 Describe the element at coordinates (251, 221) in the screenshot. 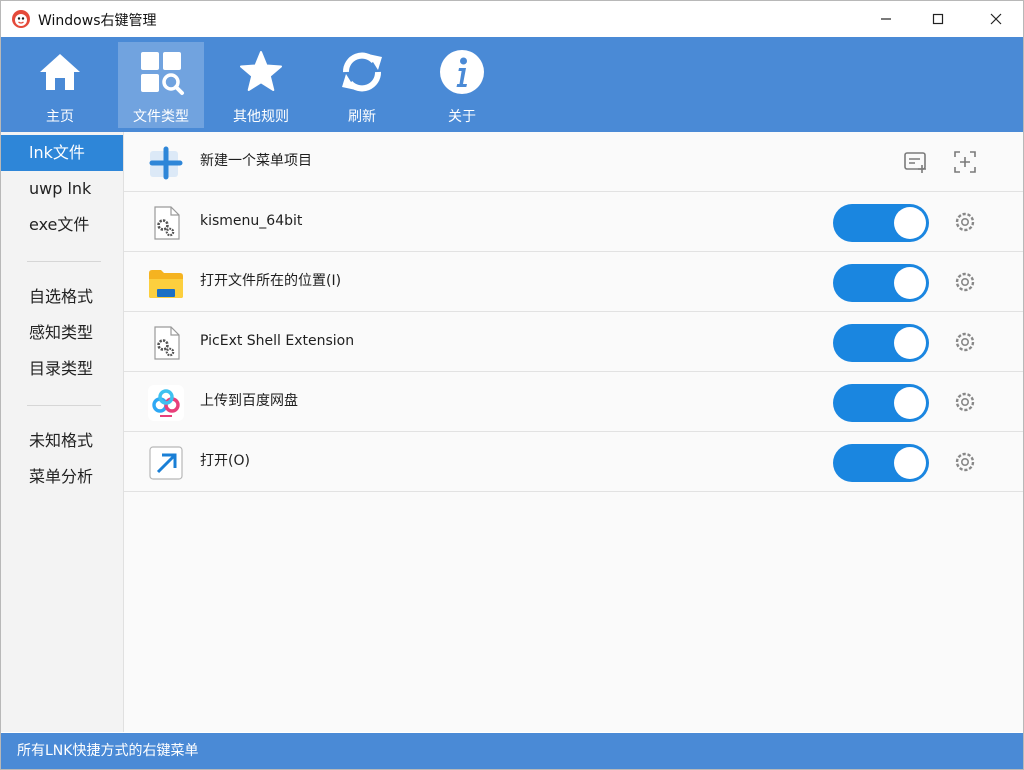

I see `menu-item-label: kismenu_64bit` at that location.